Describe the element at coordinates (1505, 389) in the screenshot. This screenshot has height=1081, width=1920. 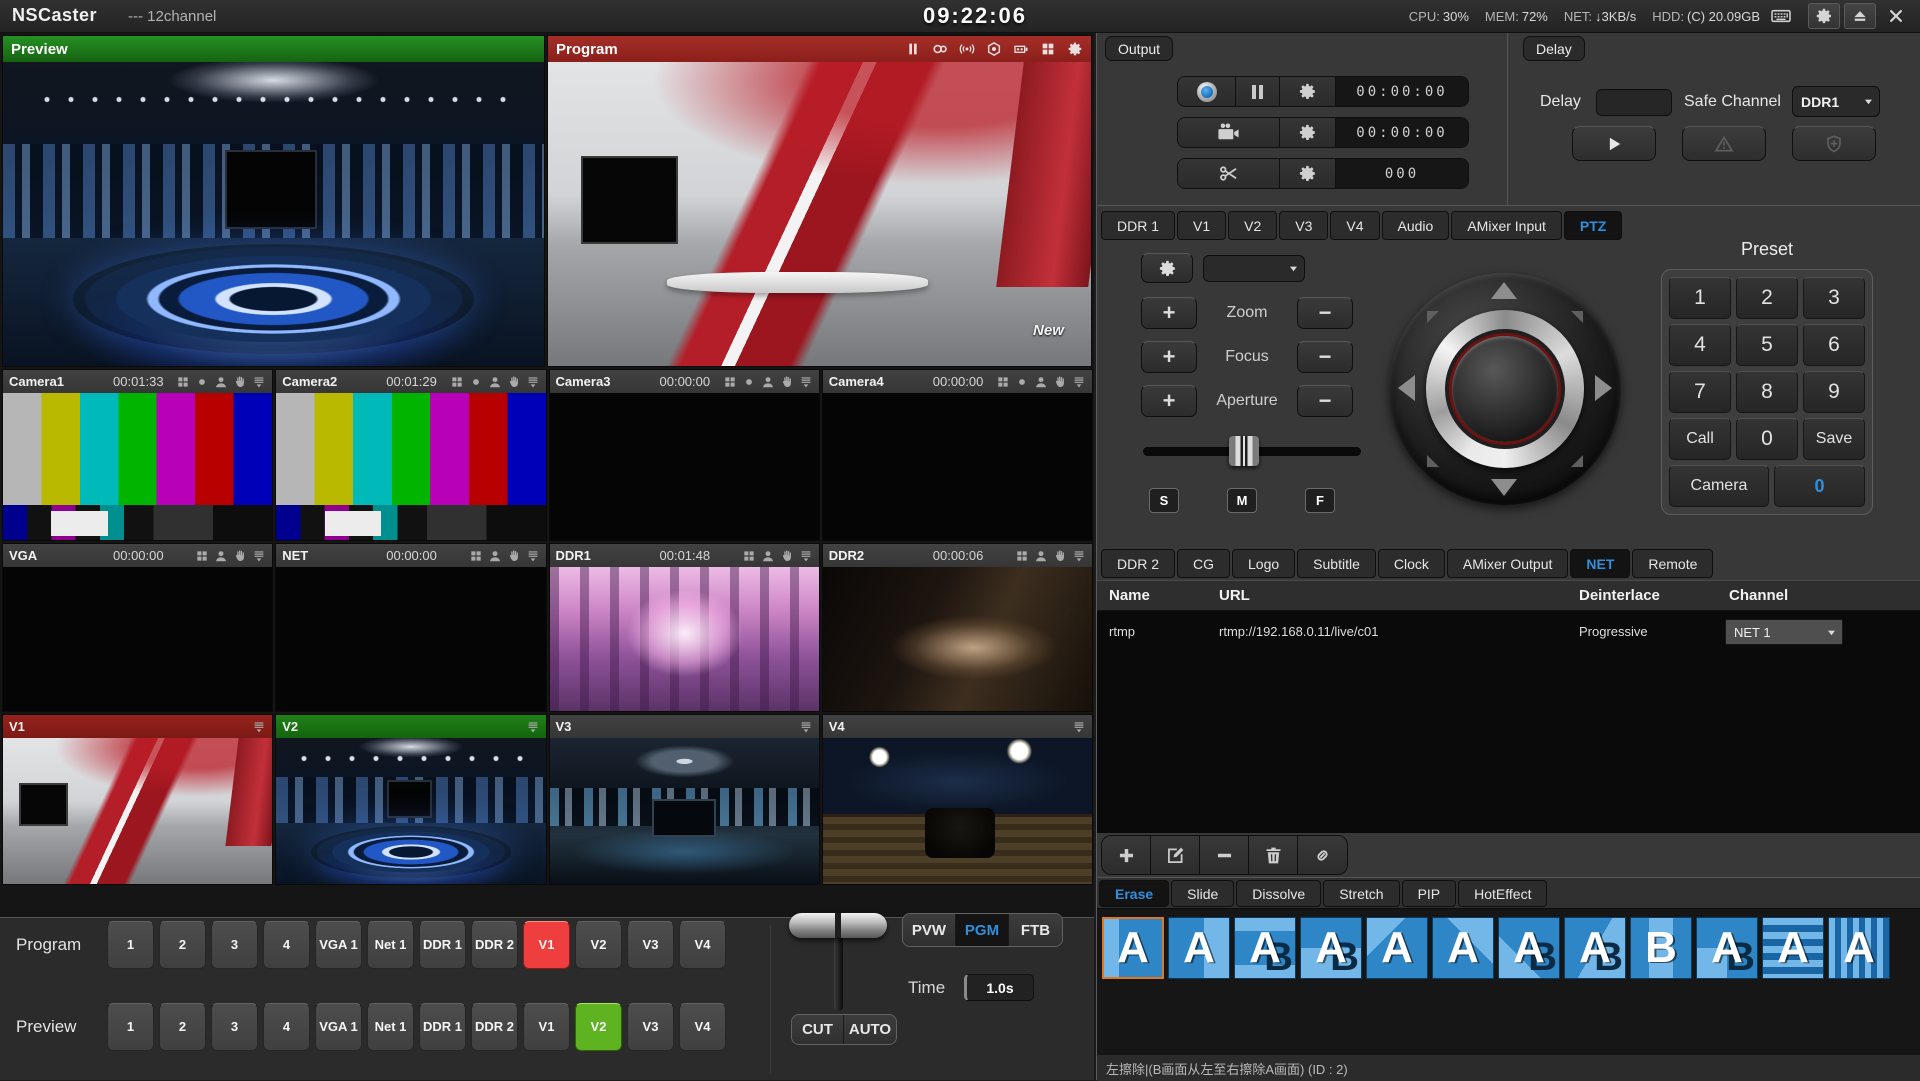
I see `ptz-joystick` at that location.